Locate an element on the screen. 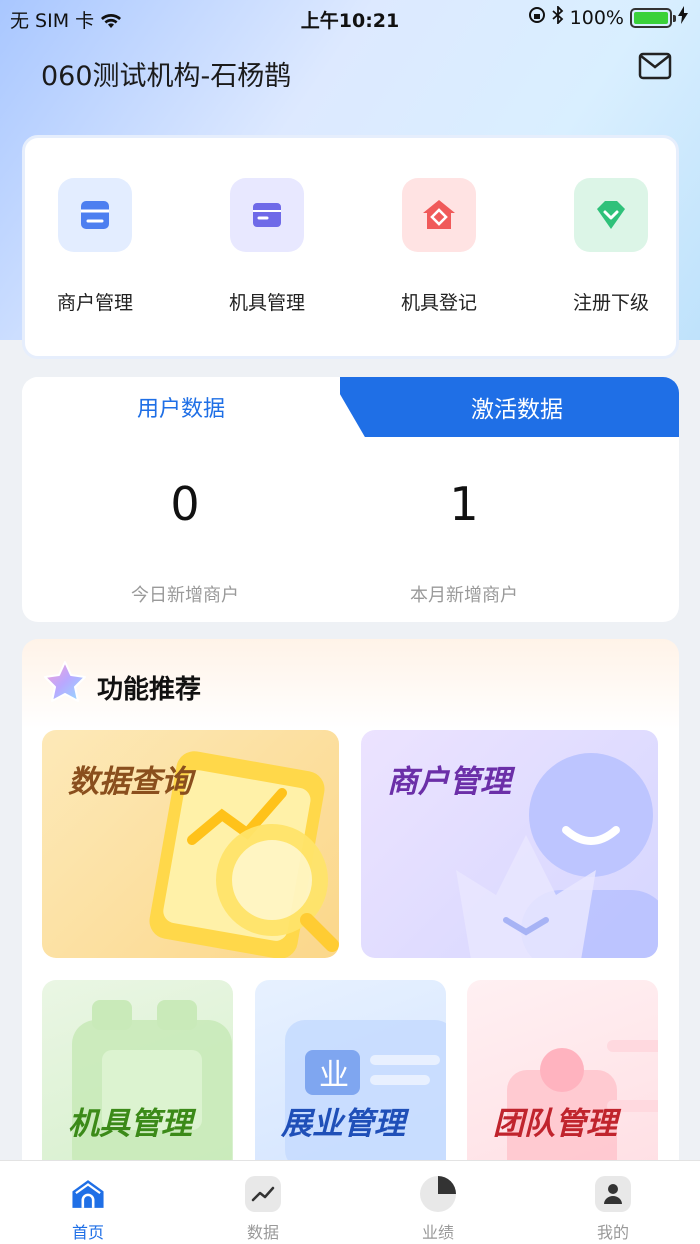  card-label: 商户管理 is located at coordinates (449, 782).